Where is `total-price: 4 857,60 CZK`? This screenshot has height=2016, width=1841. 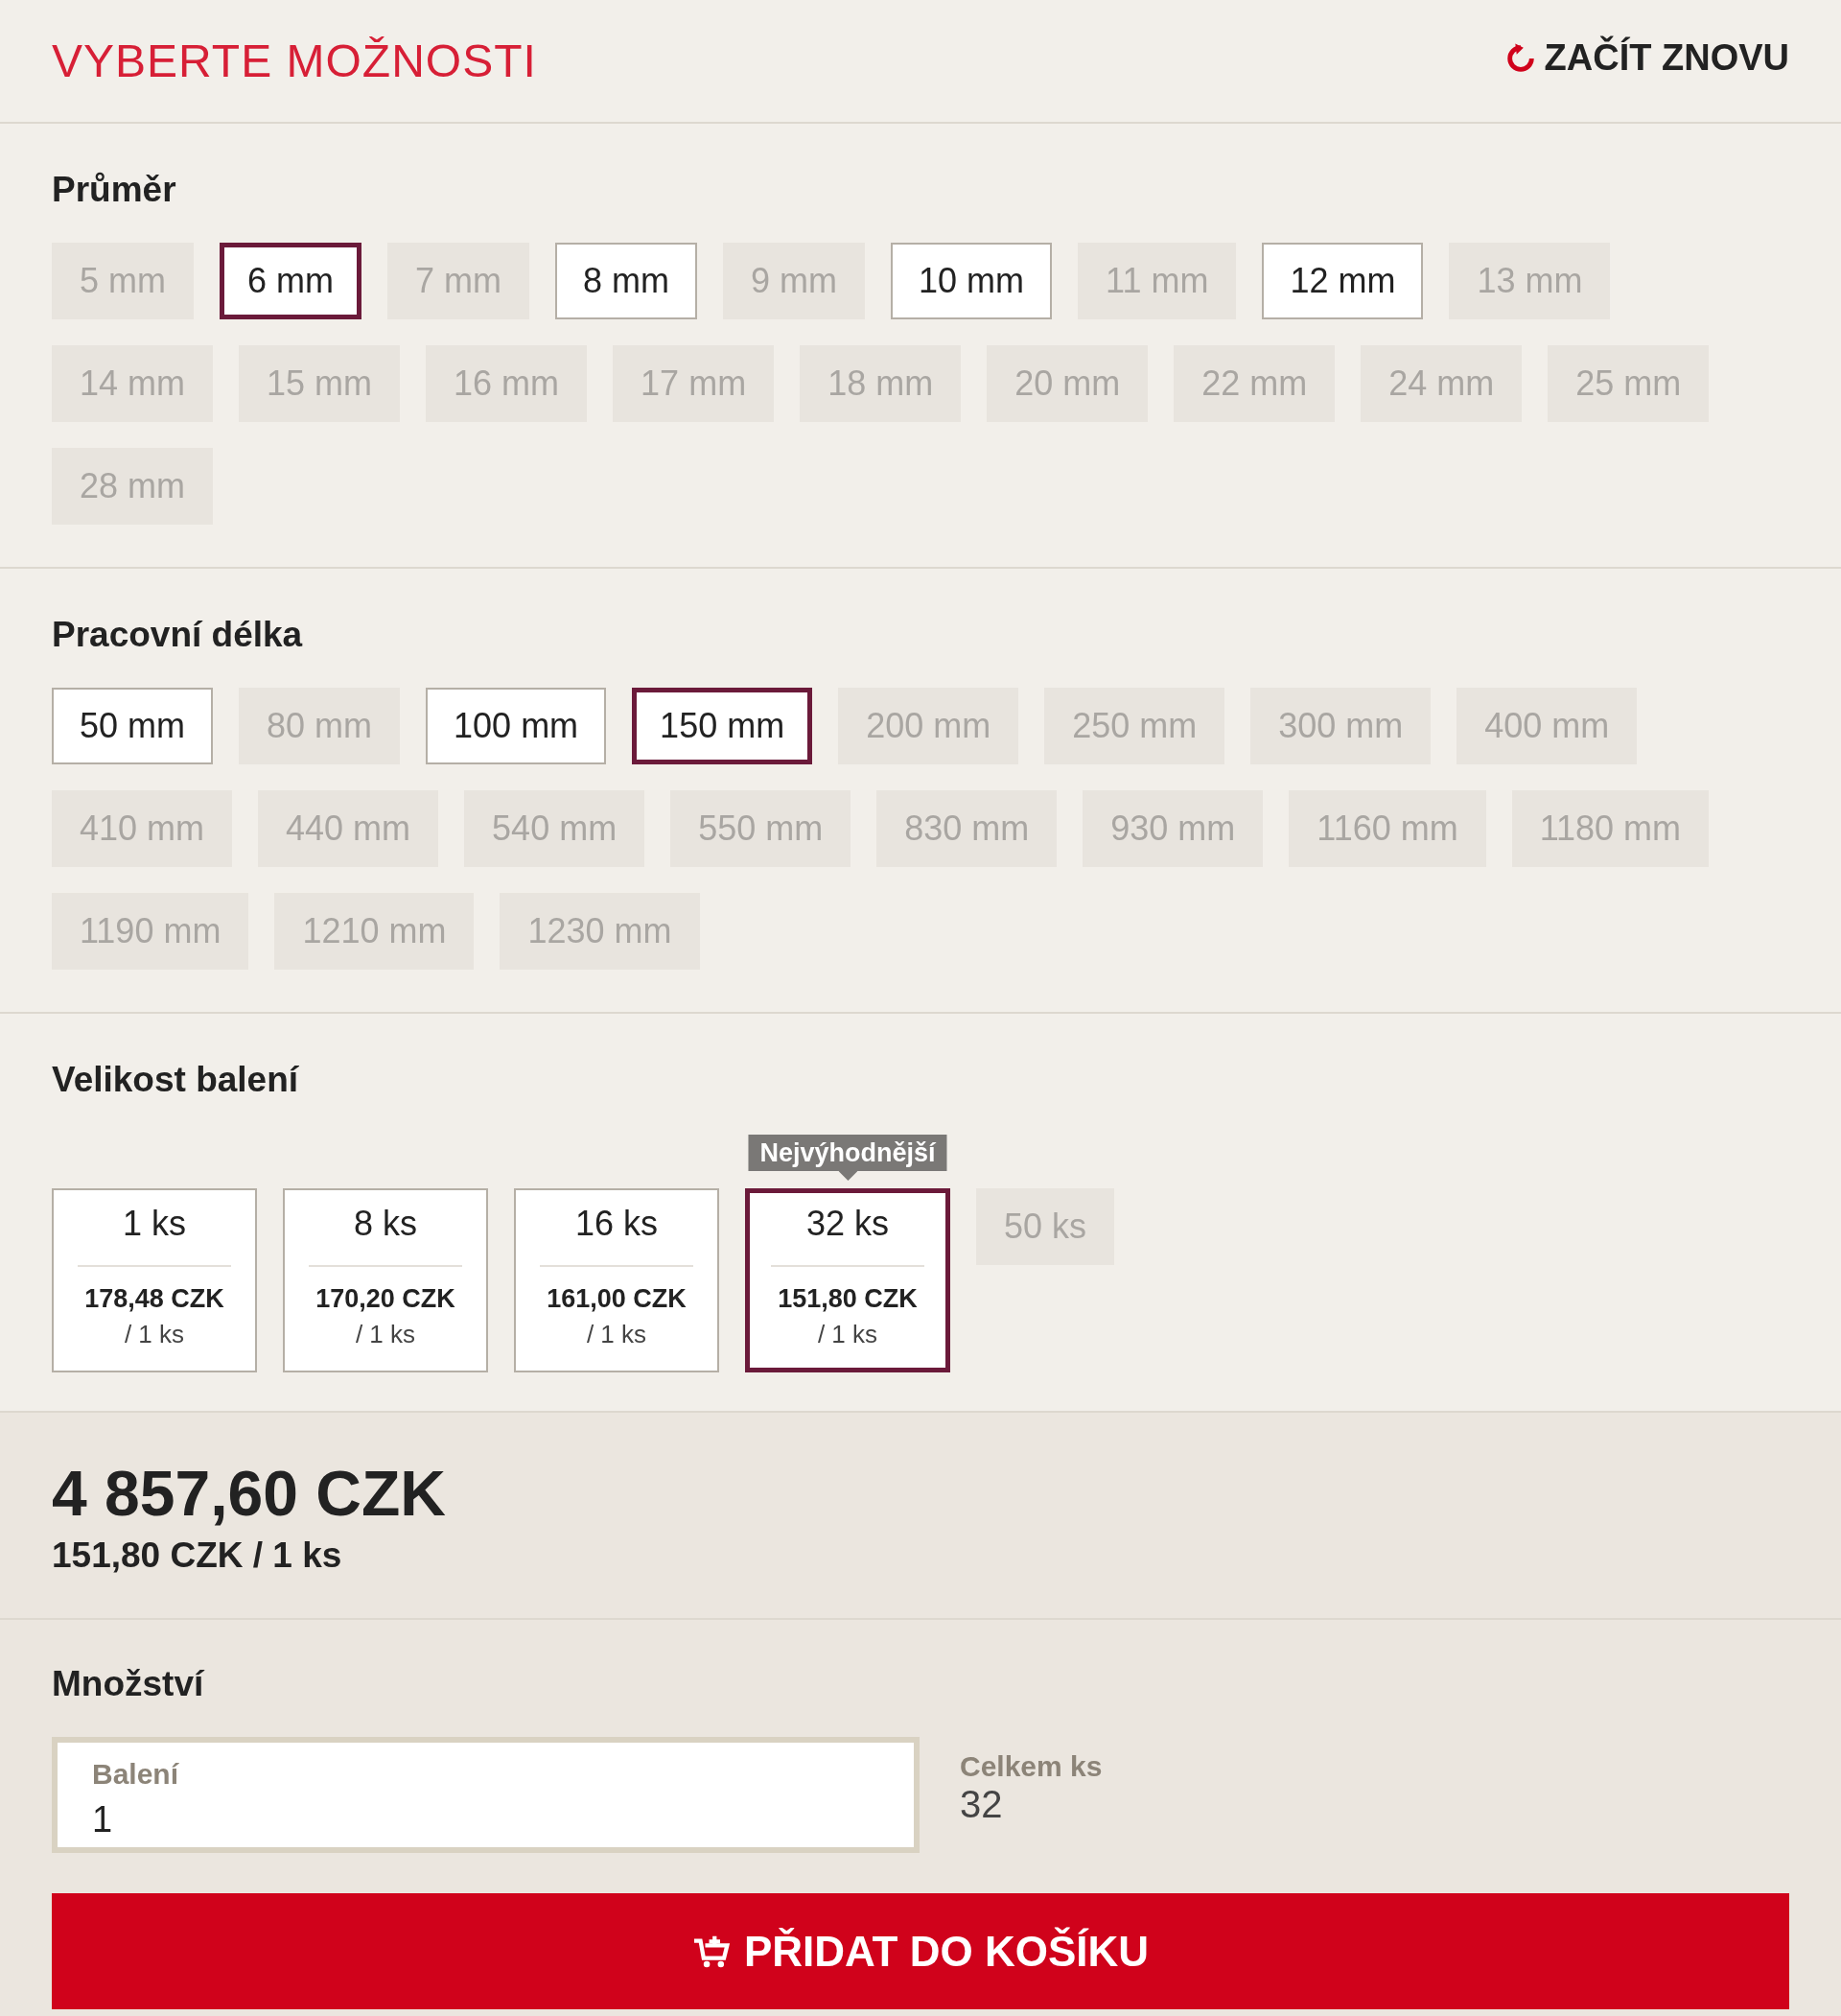
total-price: 4 857,60 CZK is located at coordinates (249, 1493).